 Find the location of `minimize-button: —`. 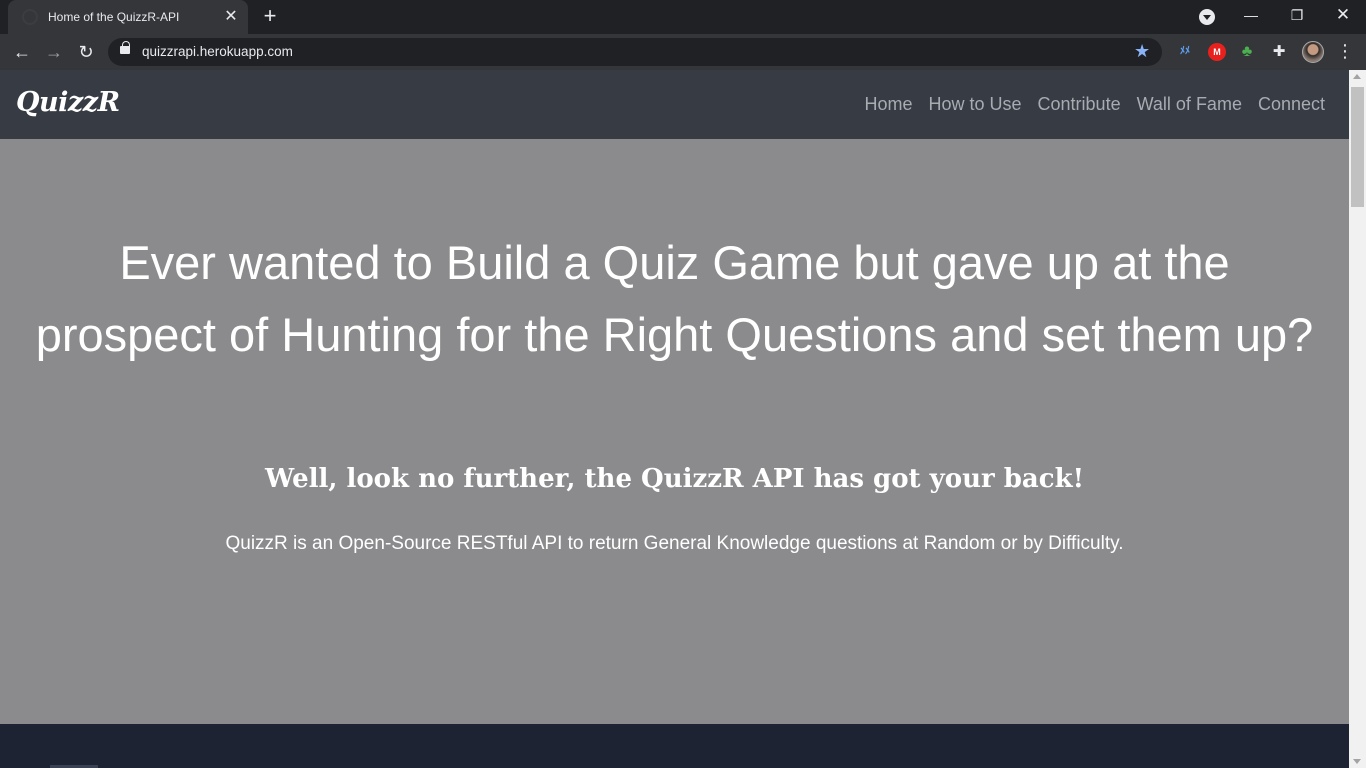

minimize-button: — is located at coordinates (1251, 16).